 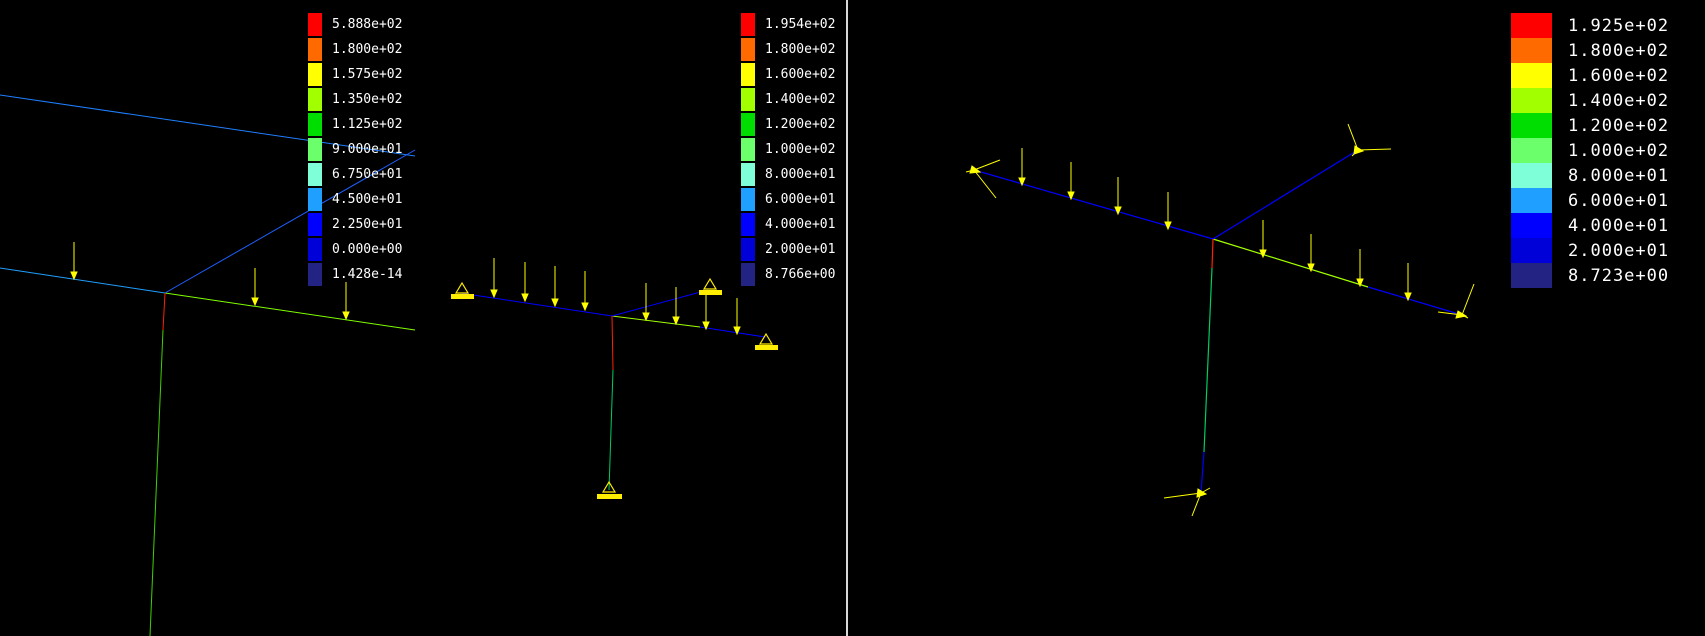 What do you see at coordinates (367, 249) in the screenshot?
I see `legend-value-label: 0.000e+00` at bounding box center [367, 249].